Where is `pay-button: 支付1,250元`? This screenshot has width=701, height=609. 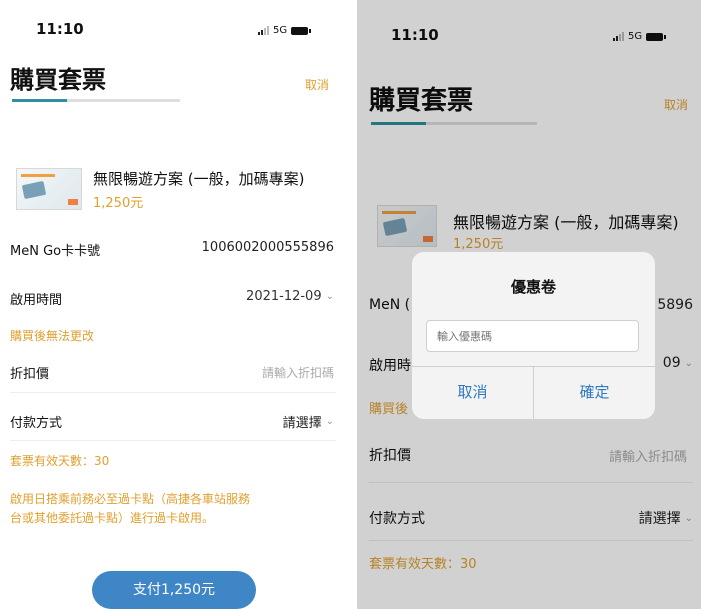 pay-button: 支付1,250元 is located at coordinates (174, 590).